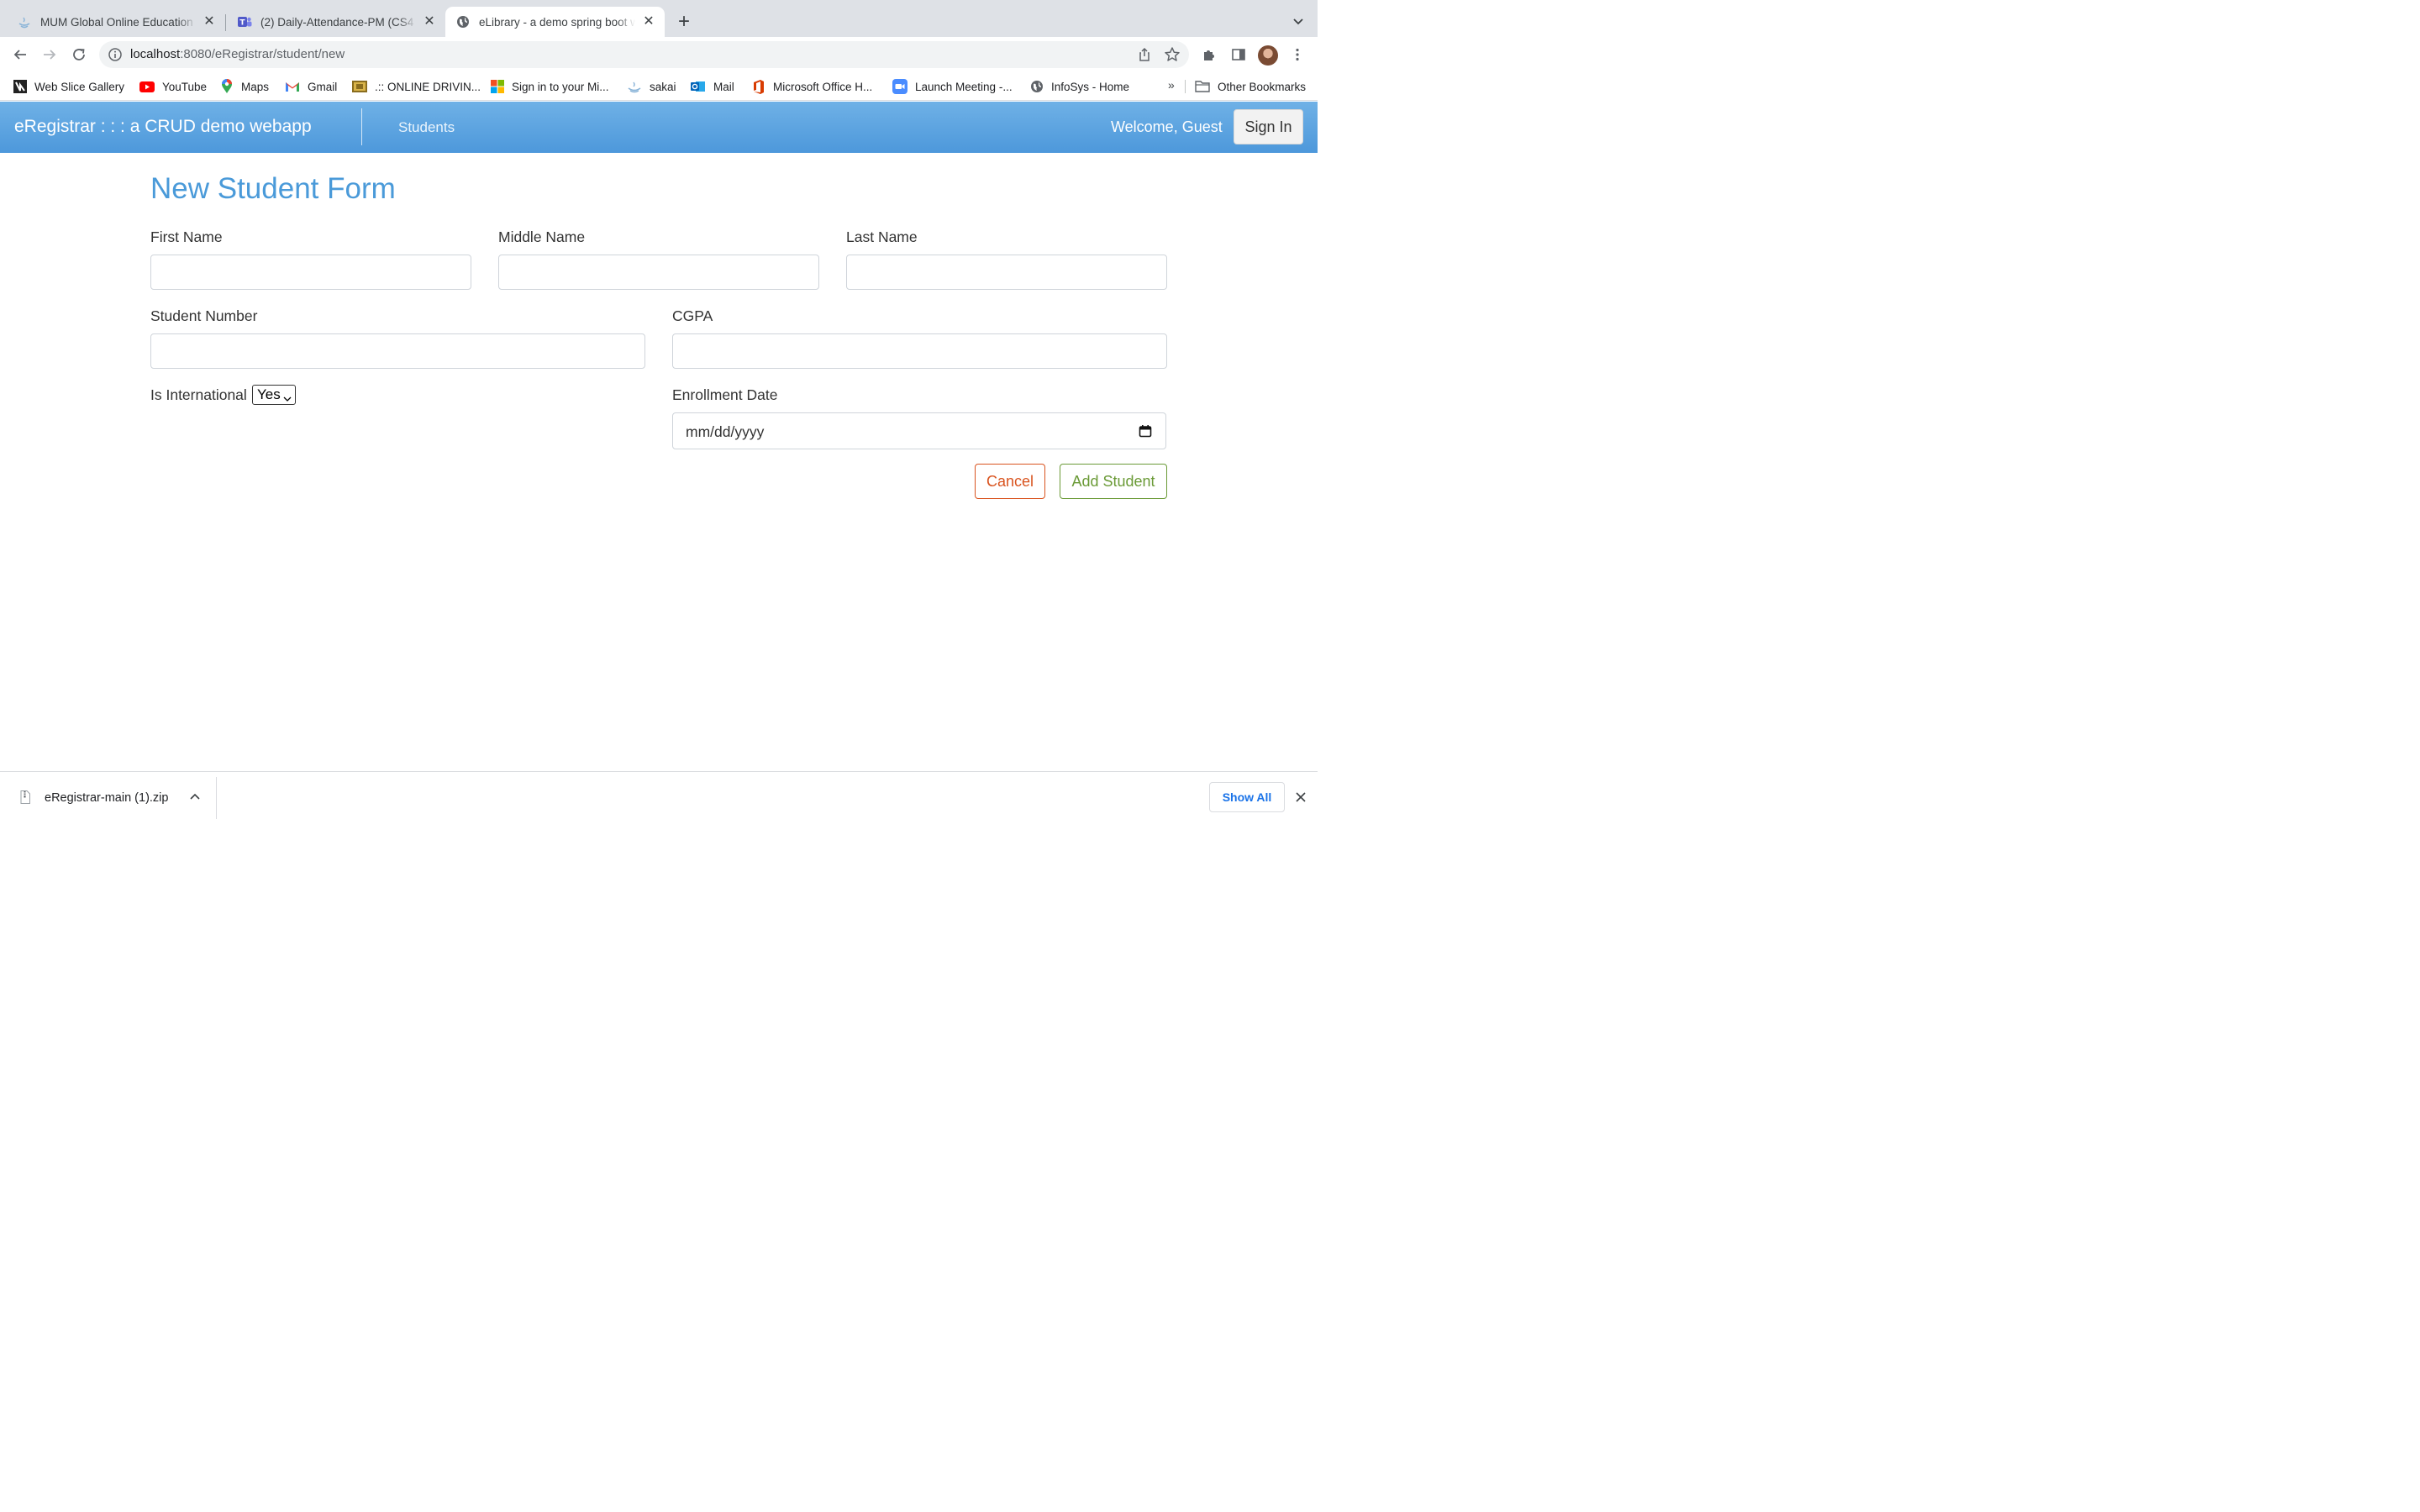 The height and width of the screenshot is (1512, 2420). I want to click on chevron-down-icon, so click(287, 396).